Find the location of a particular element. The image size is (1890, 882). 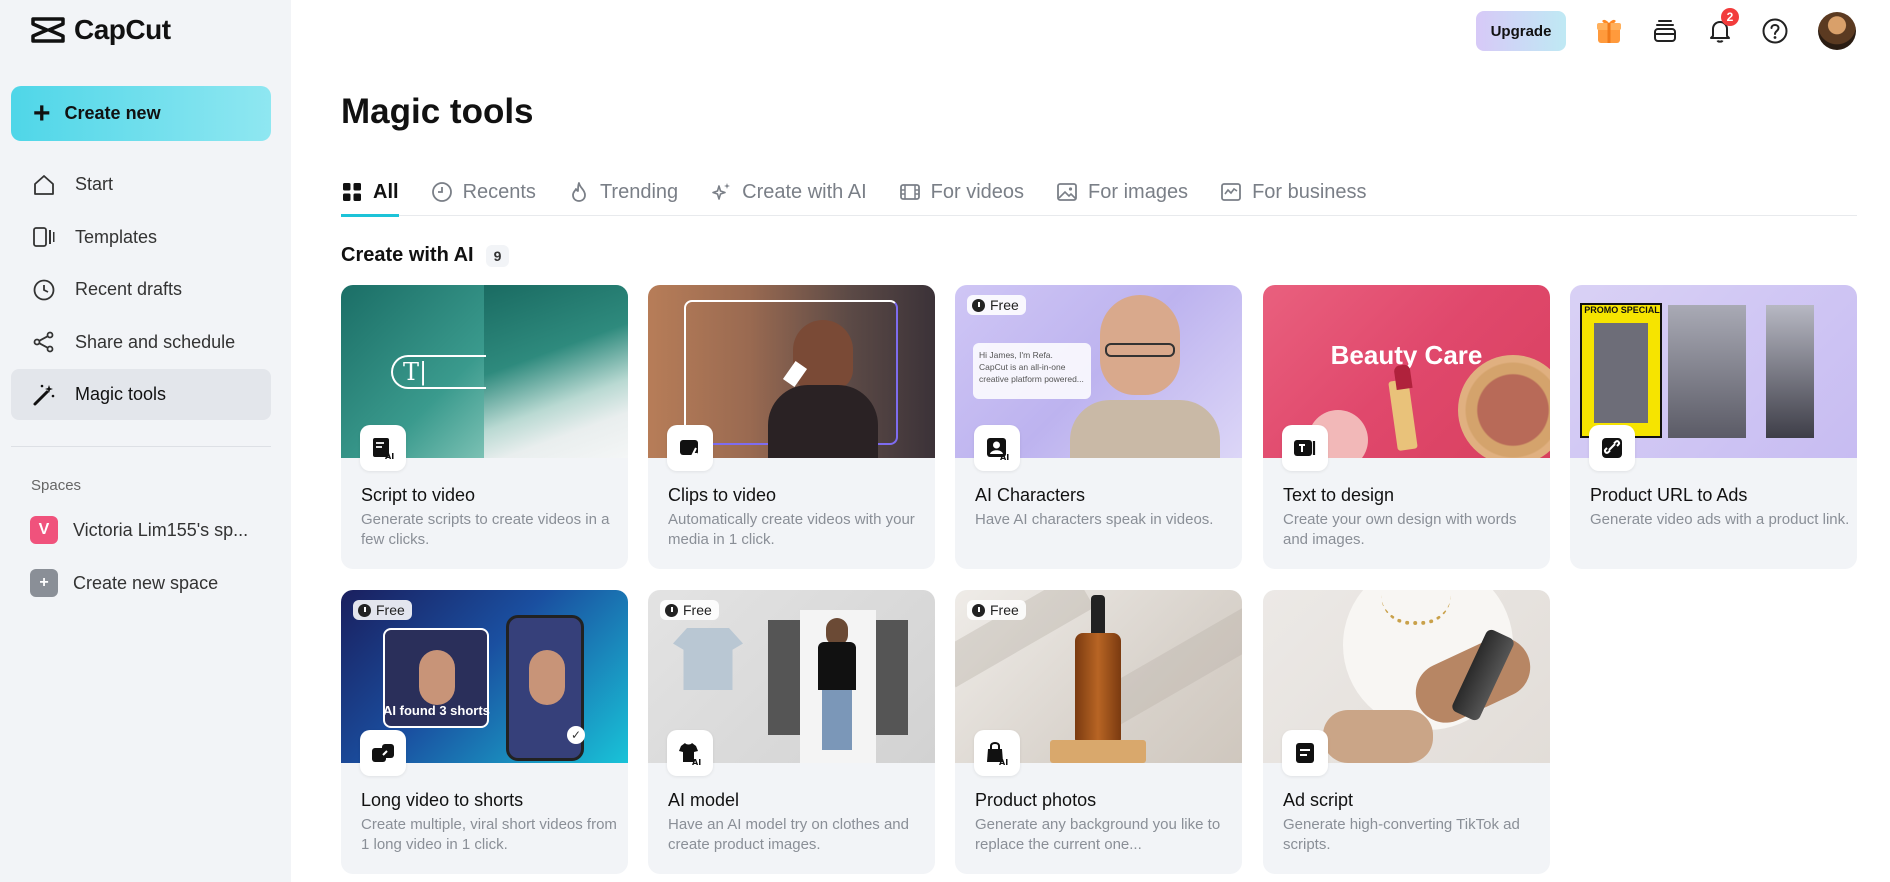

tab-label: All is located at coordinates (386, 191).